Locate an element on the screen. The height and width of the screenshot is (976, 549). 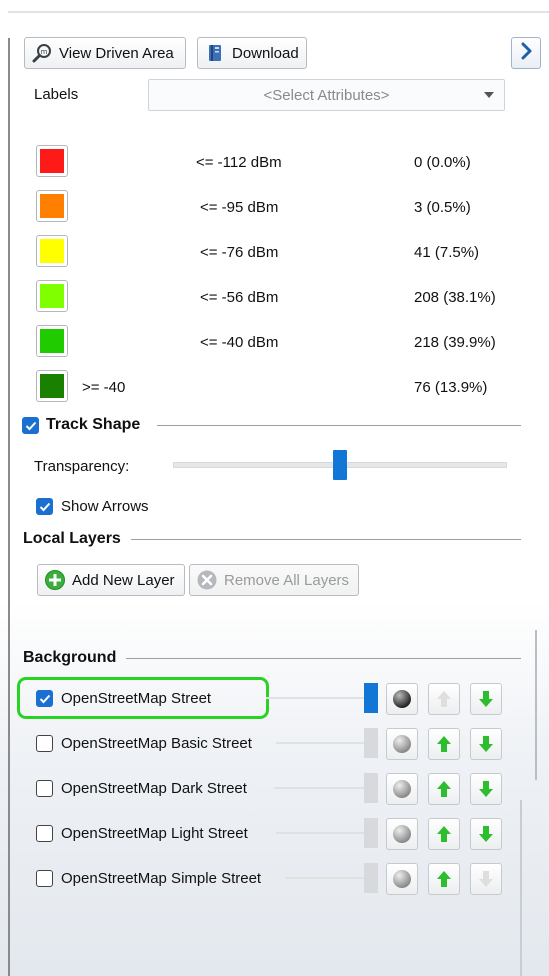
legend-range-label: <= -76 dBm is located at coordinates (239, 252).